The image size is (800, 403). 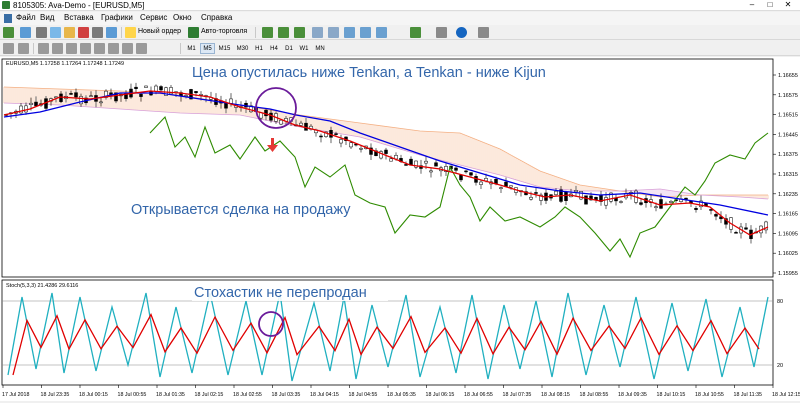 What do you see at coordinates (85, 48) in the screenshot?
I see `channel-icon` at bounding box center [85, 48].